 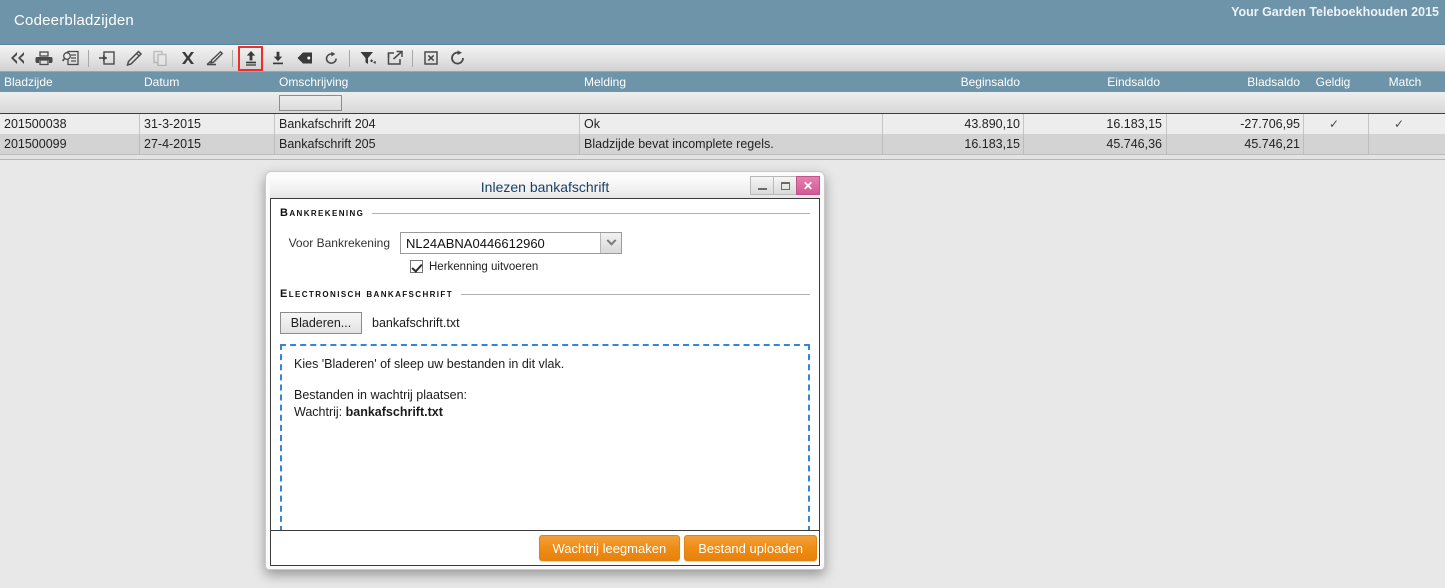 I want to click on cell-omschrijving: Bankafschrift 204, so click(x=327, y=124).